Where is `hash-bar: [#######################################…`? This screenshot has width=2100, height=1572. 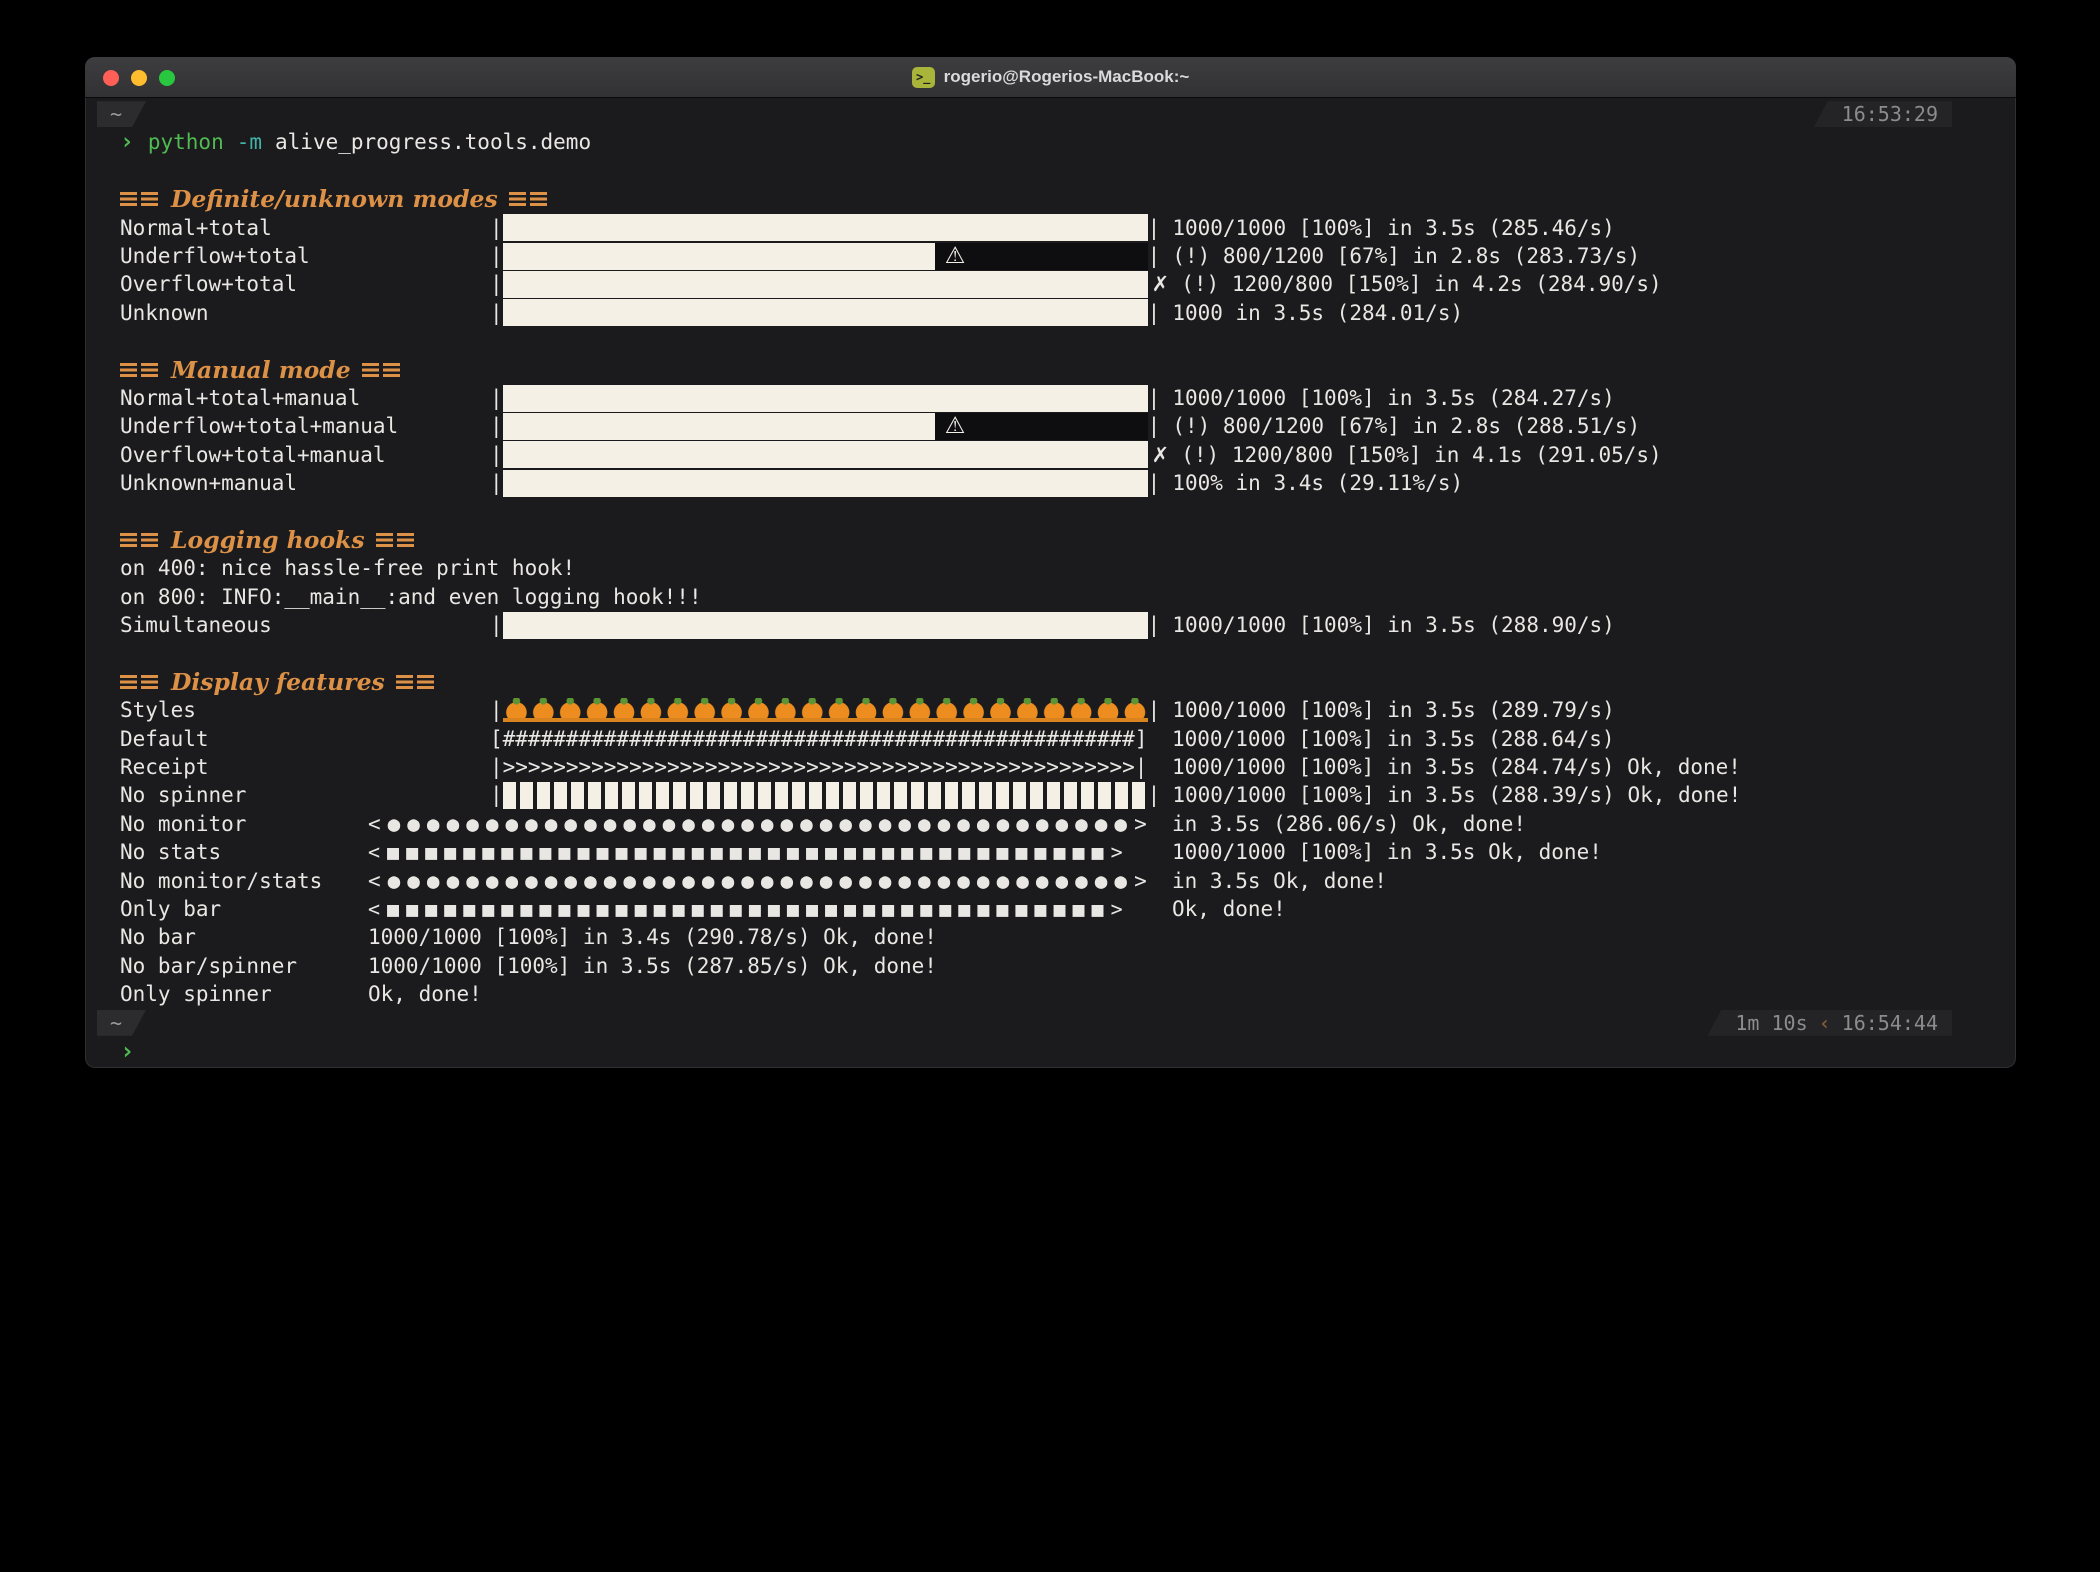
hash-bar: [#######################################… is located at coordinates (819, 738).